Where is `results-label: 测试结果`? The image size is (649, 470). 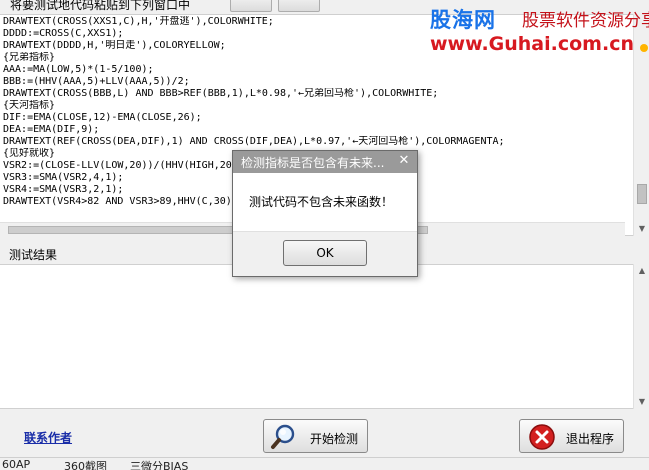
results-label: 测试结果 is located at coordinates (33, 255).